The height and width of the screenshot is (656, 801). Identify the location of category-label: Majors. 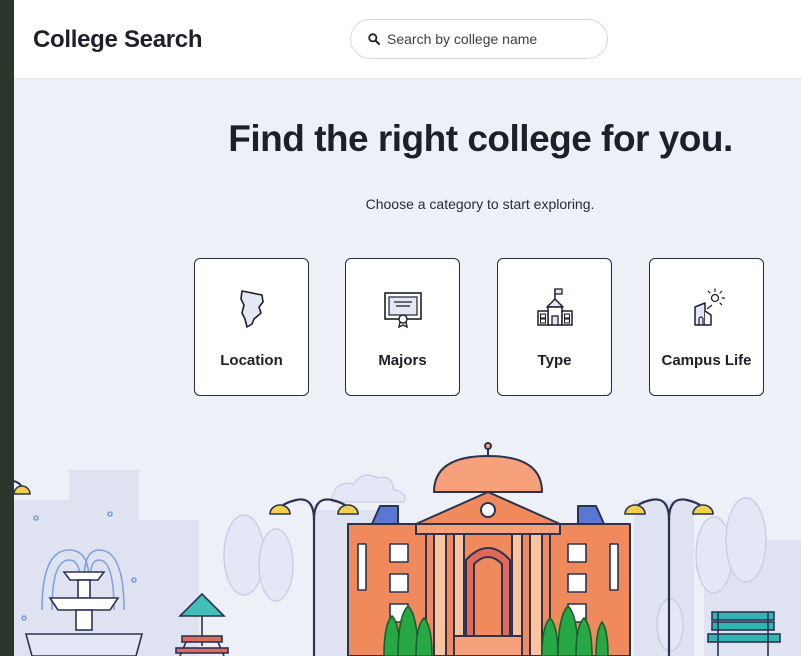
(402, 360).